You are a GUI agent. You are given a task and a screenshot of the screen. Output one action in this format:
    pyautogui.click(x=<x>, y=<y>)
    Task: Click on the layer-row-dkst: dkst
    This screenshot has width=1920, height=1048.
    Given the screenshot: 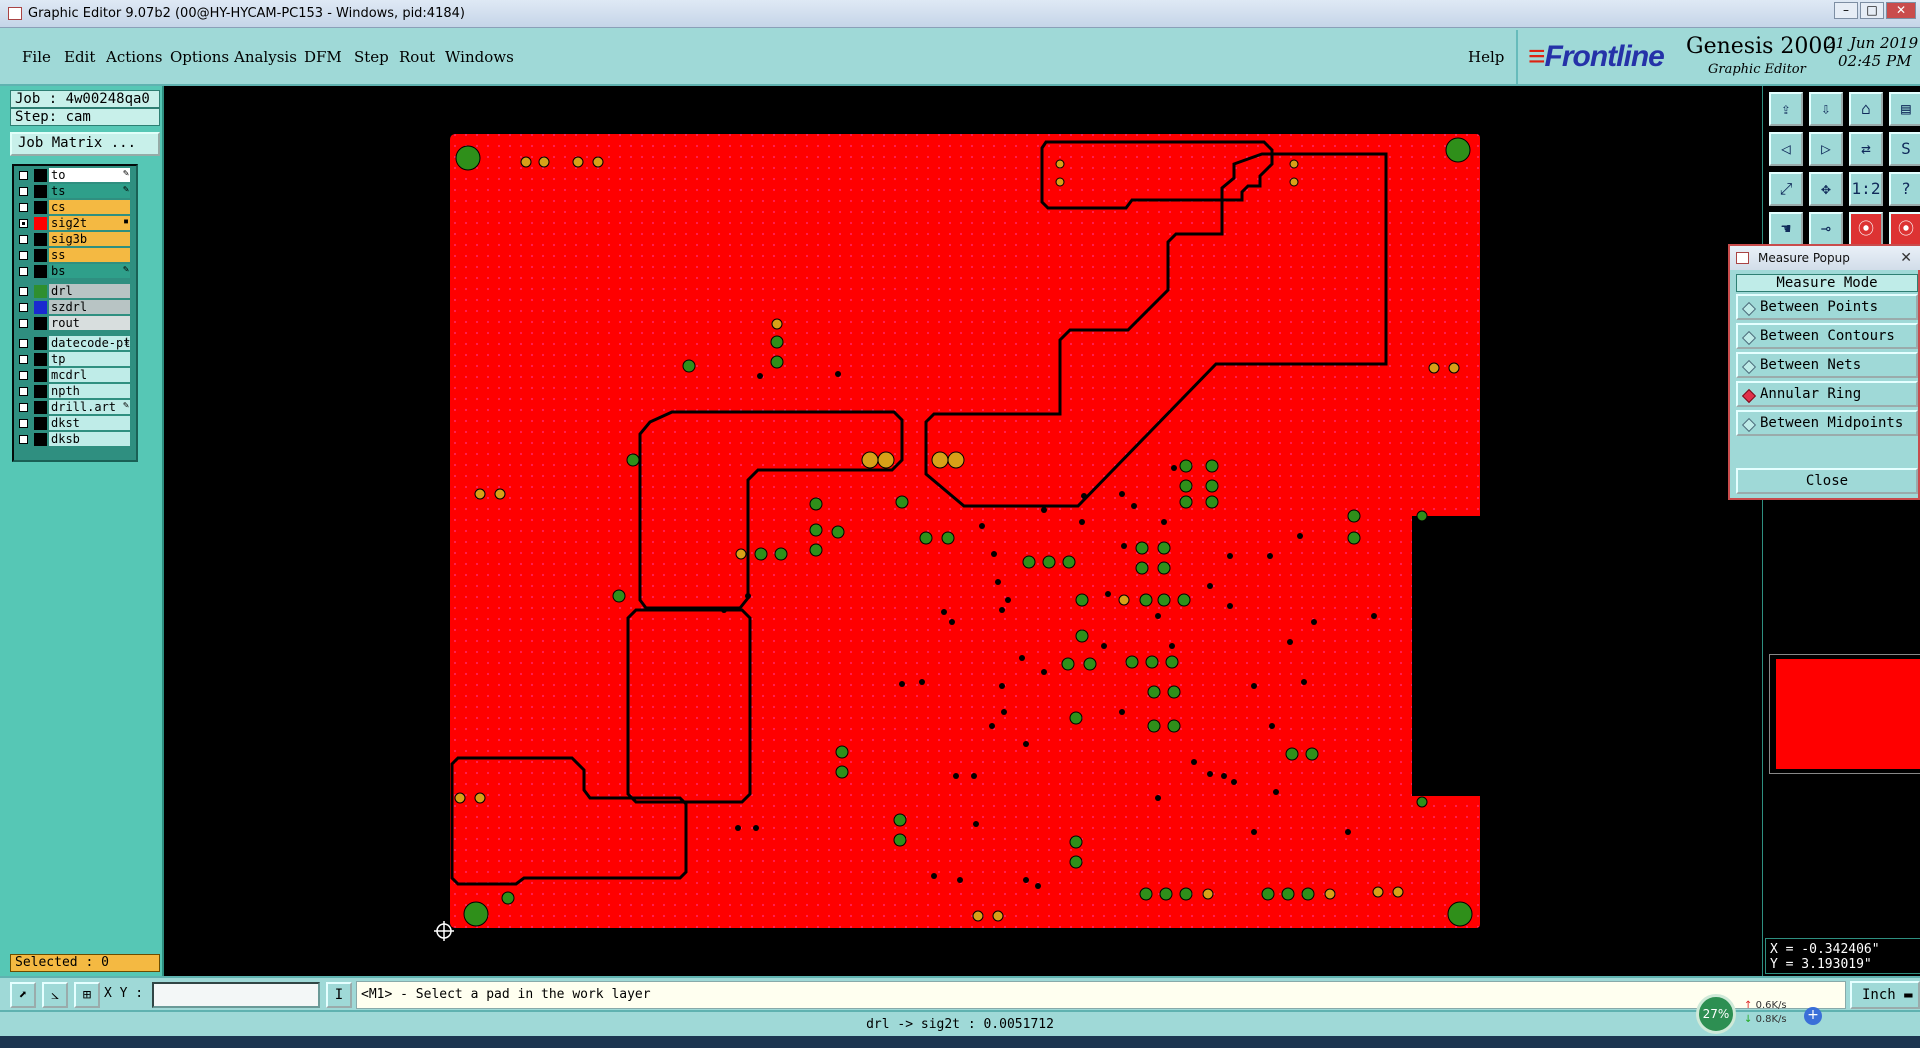 What is the action you would take?
    pyautogui.click(x=73, y=423)
    